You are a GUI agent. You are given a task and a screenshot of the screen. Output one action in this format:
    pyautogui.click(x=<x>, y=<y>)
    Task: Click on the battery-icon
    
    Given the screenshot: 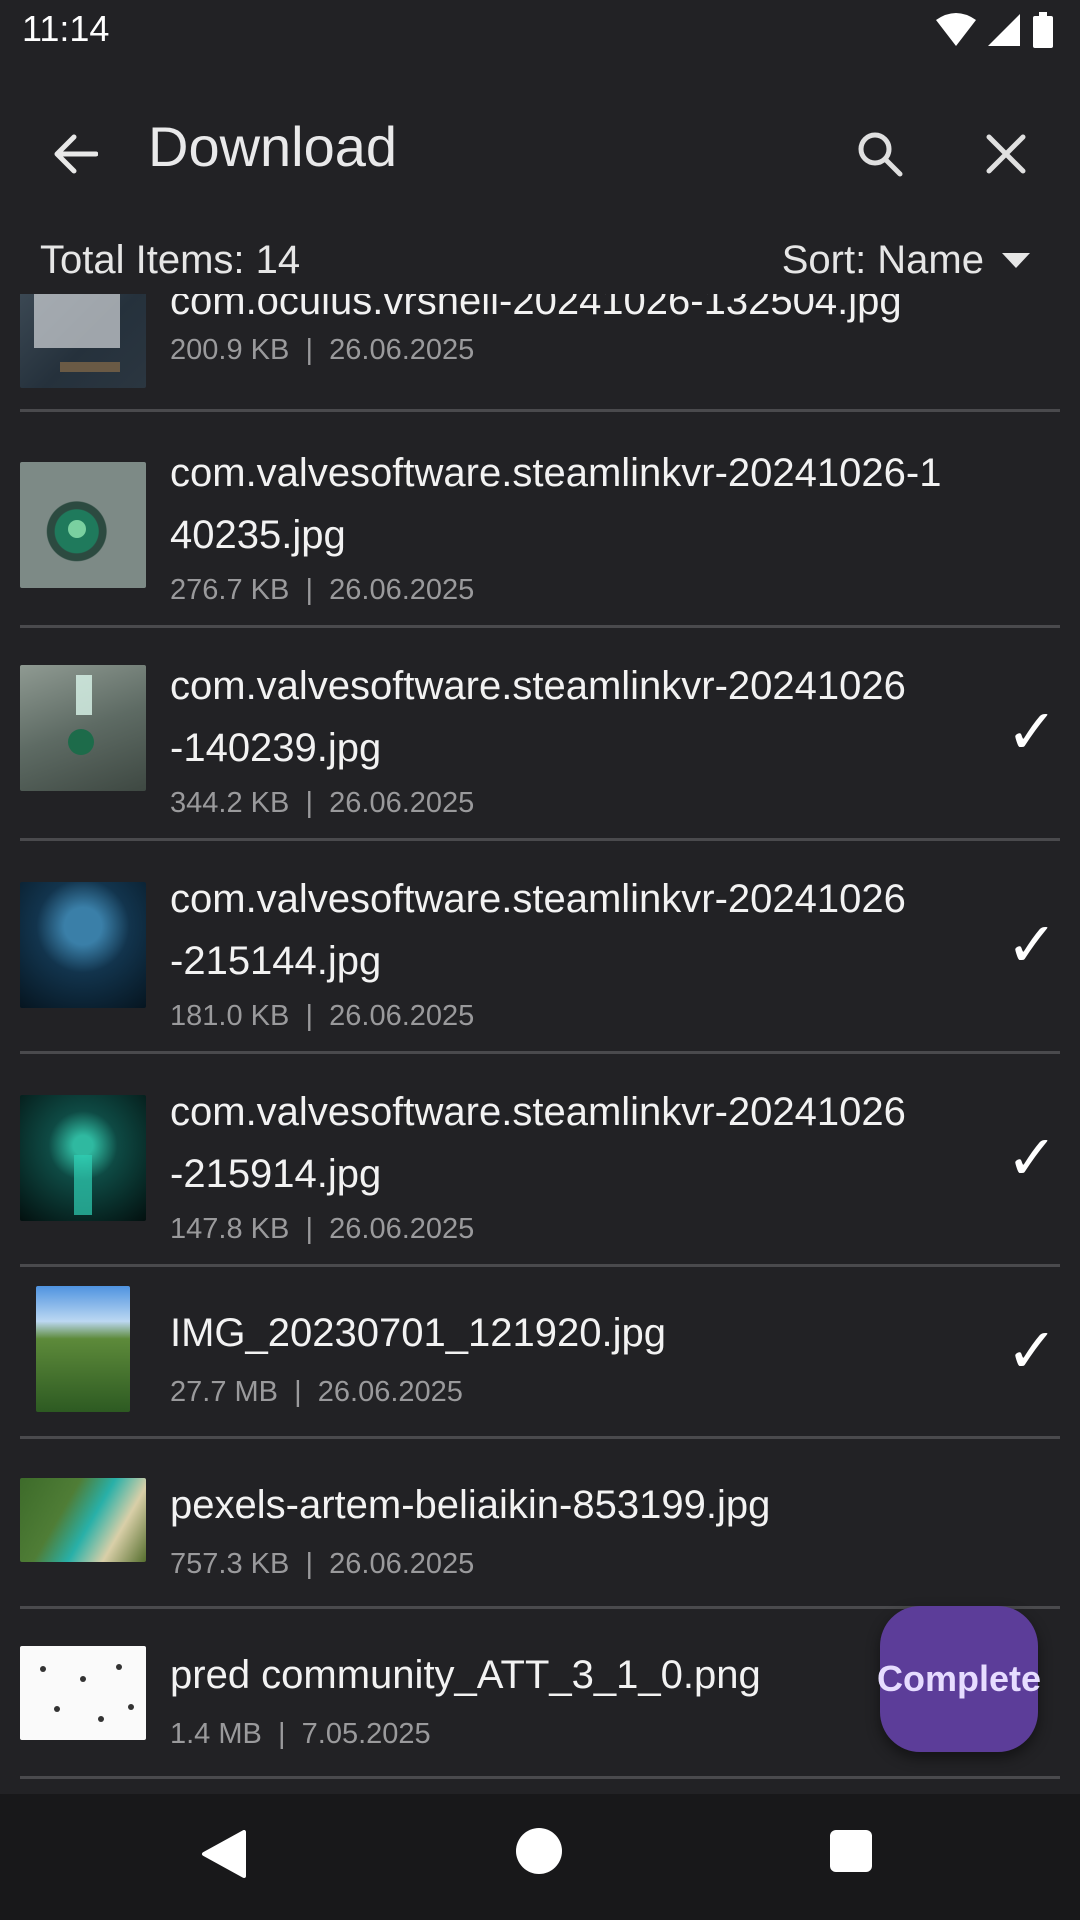 What is the action you would take?
    pyautogui.click(x=1043, y=30)
    